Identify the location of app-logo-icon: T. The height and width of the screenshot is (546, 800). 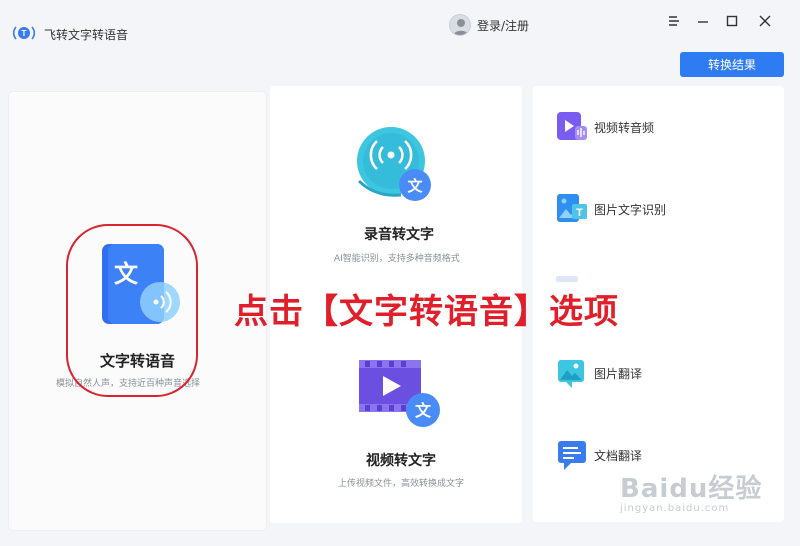
(24, 33).